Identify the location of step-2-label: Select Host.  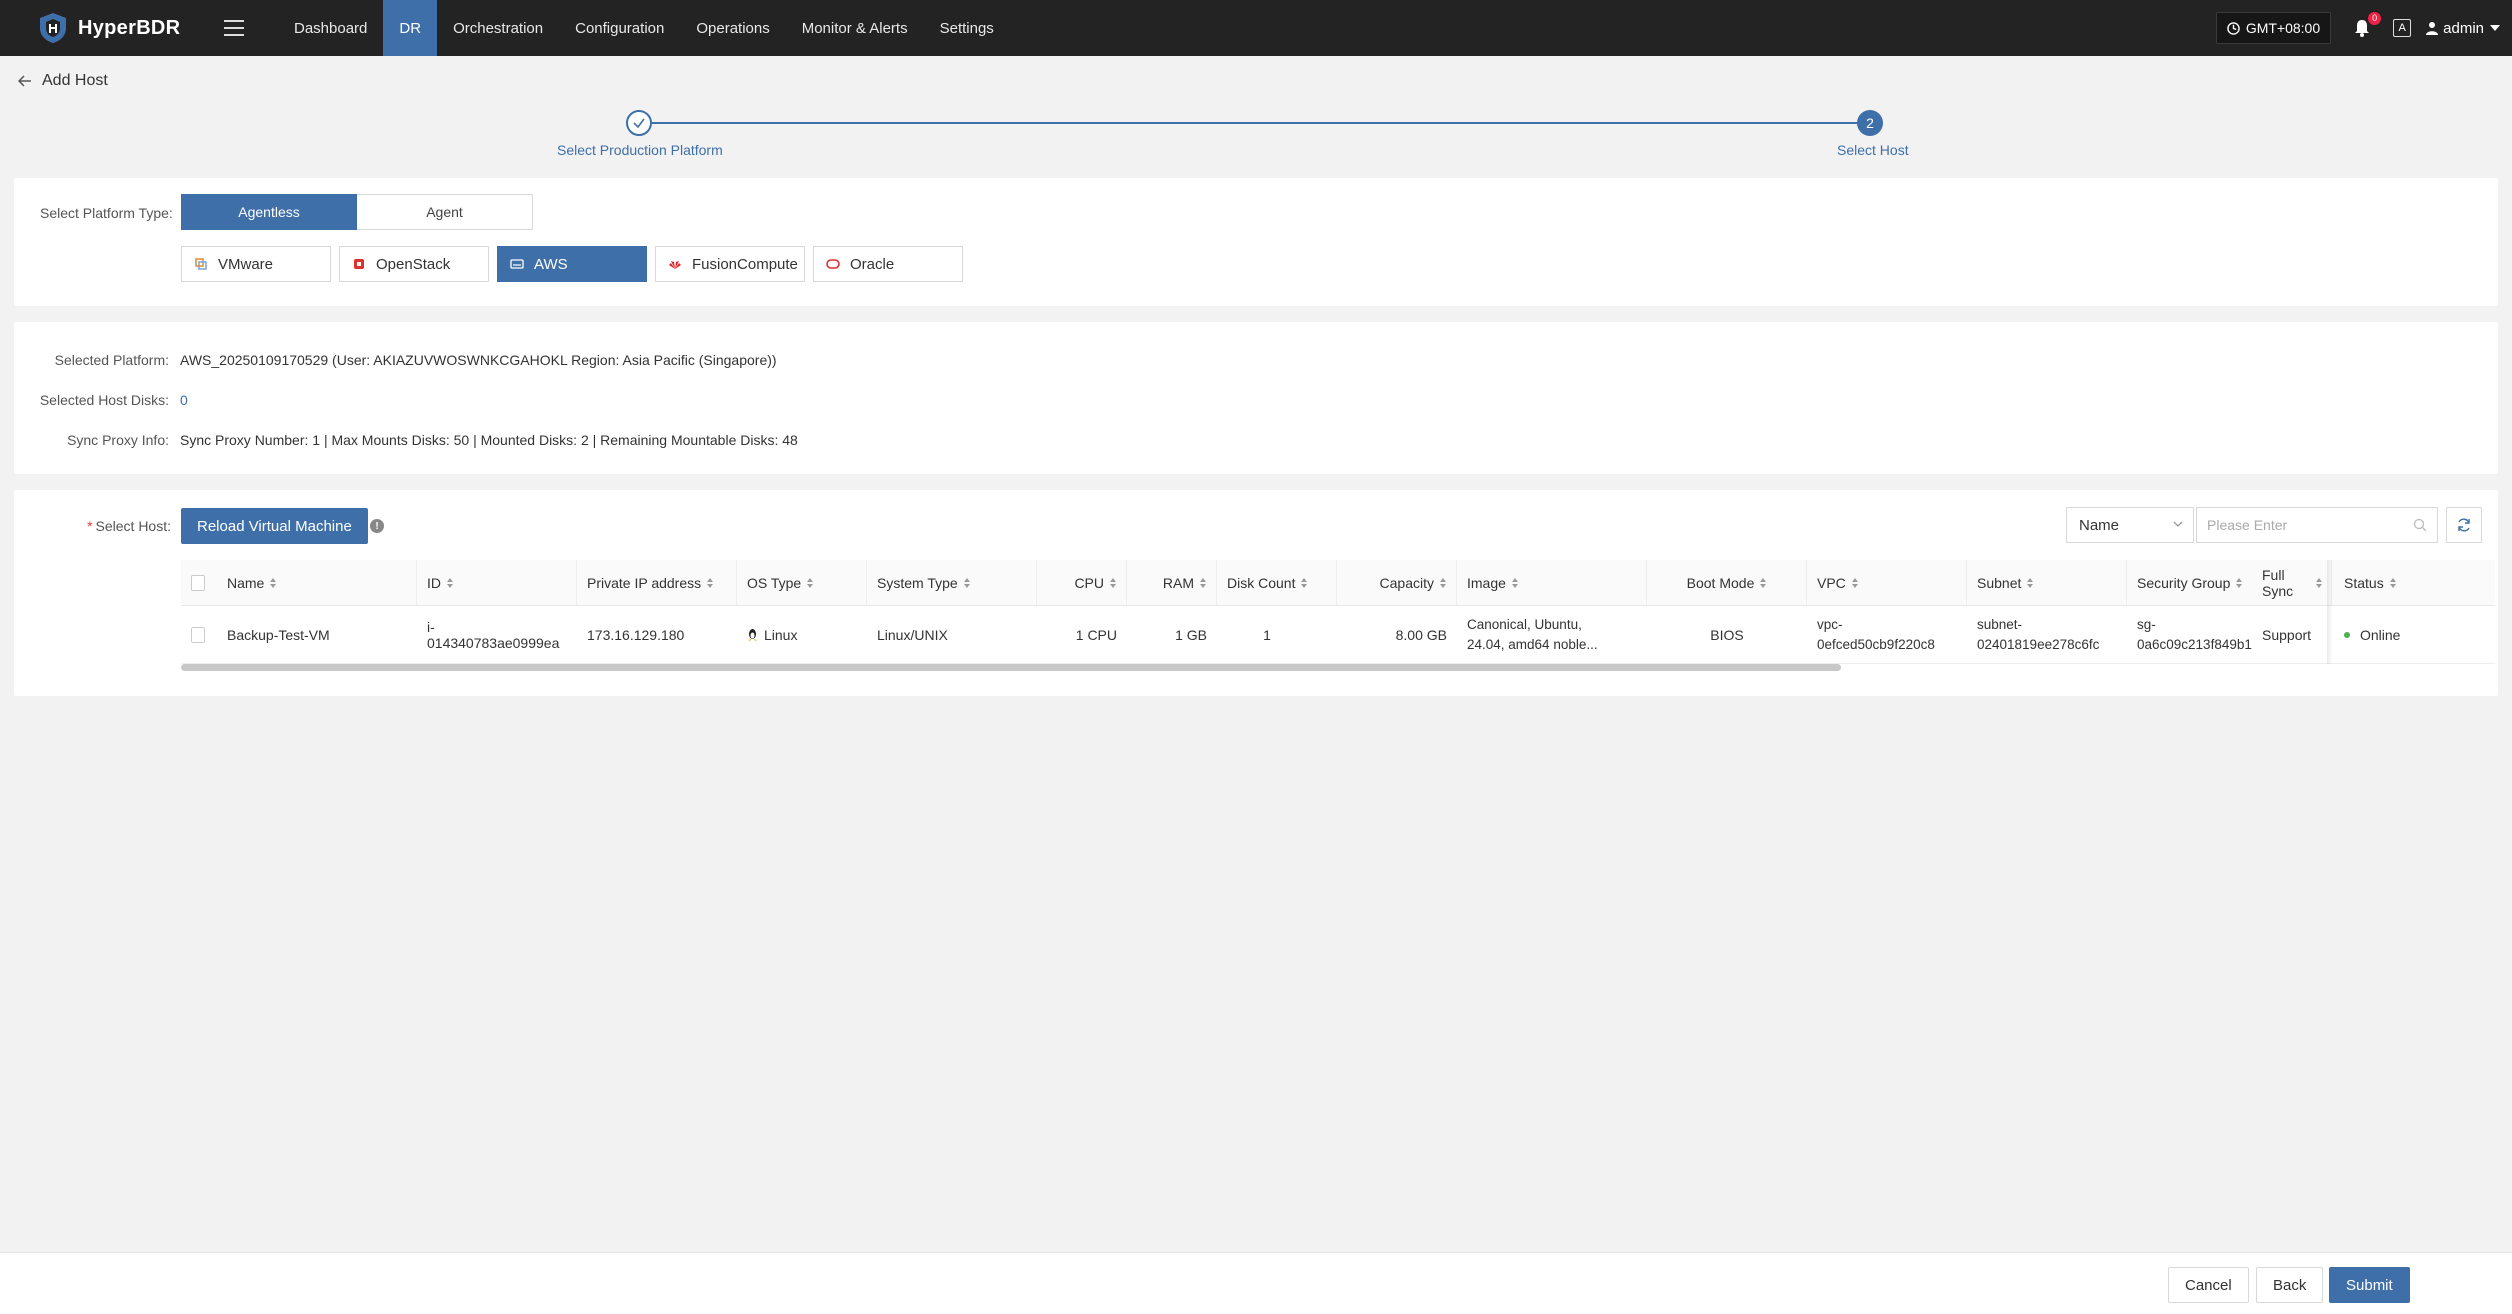
(1873, 150).